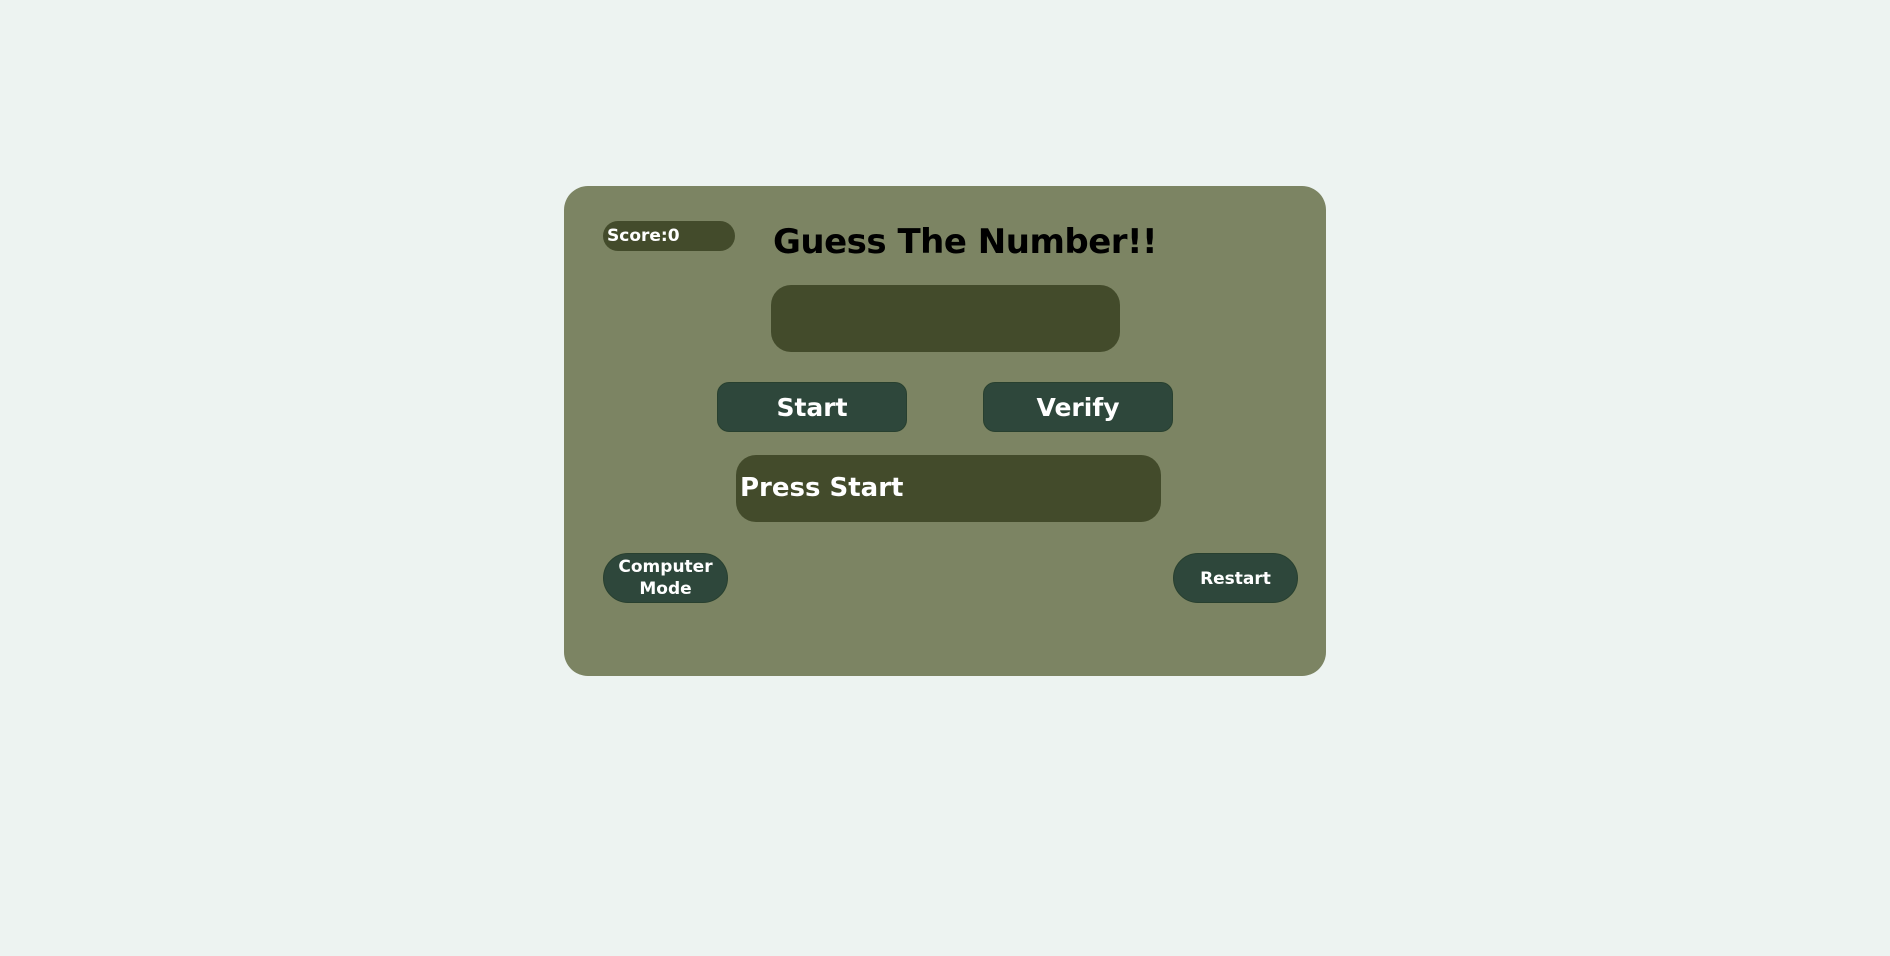 This screenshot has width=1890, height=956. What do you see at coordinates (948, 488) in the screenshot?
I see `status-message: Press Start` at bounding box center [948, 488].